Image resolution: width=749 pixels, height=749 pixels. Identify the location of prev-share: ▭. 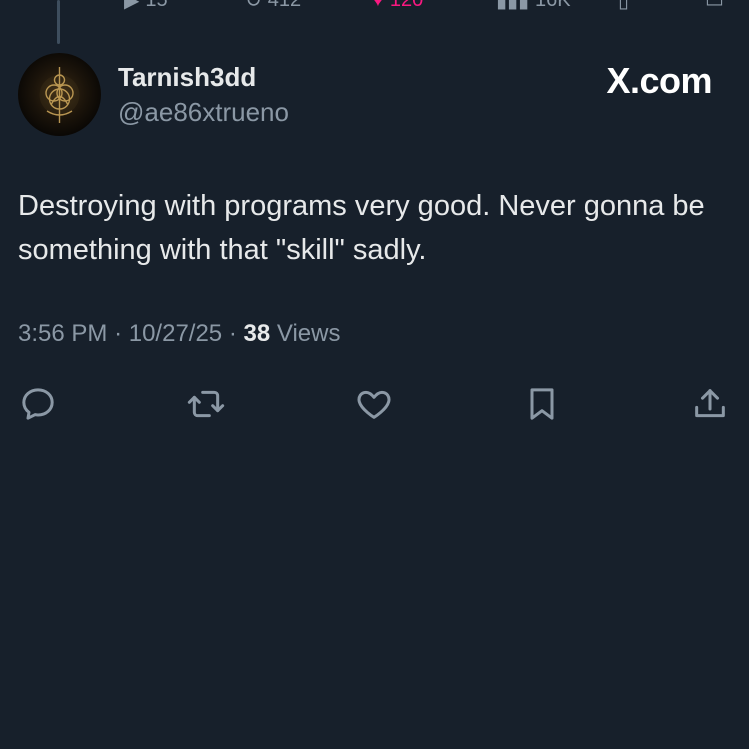
(714, 6).